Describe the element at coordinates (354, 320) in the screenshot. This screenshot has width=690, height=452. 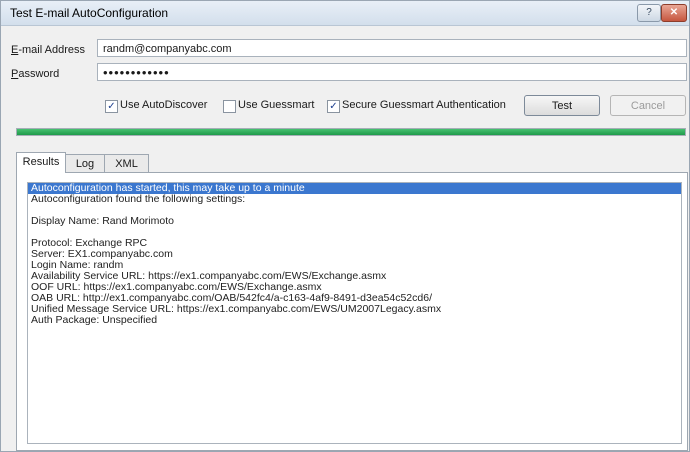
I see `results-line: Auth Package: Unspecified` at that location.